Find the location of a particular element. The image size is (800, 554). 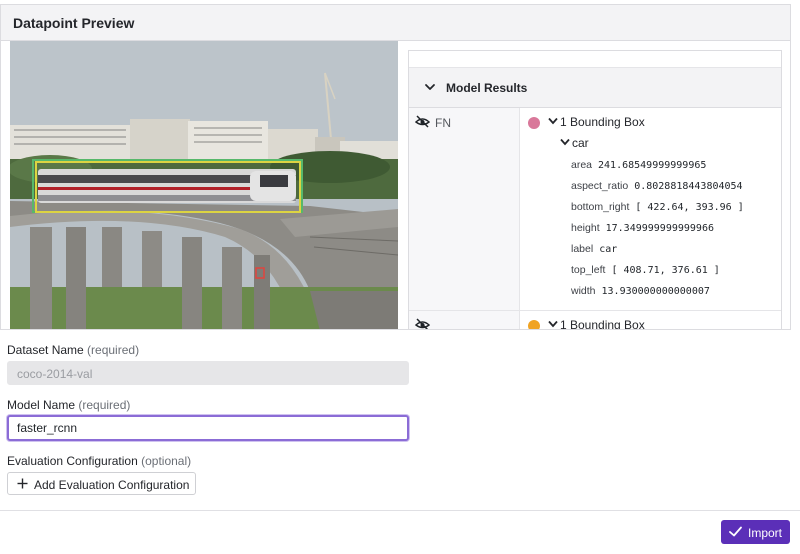

footer-divider is located at coordinates (400, 510).